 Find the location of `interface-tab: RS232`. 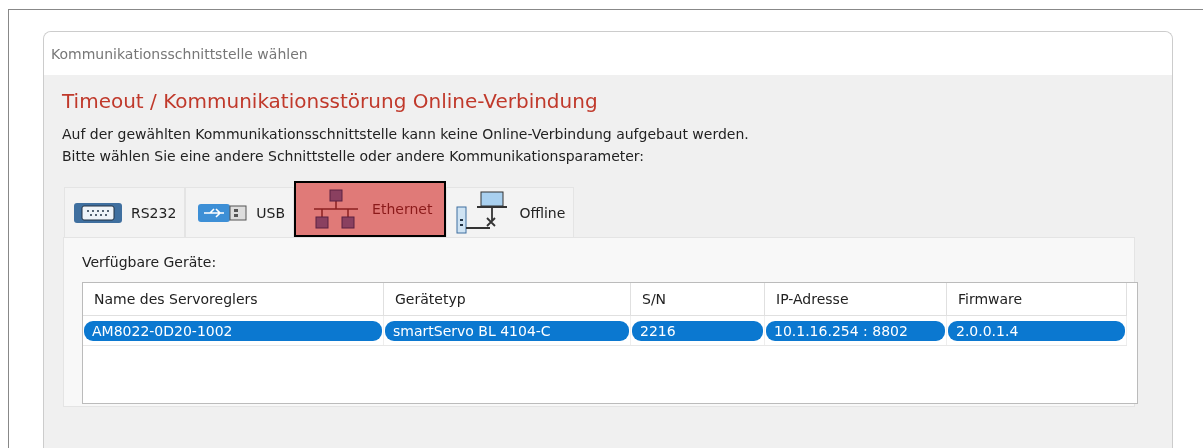

interface-tab: RS232 is located at coordinates (125, 212).